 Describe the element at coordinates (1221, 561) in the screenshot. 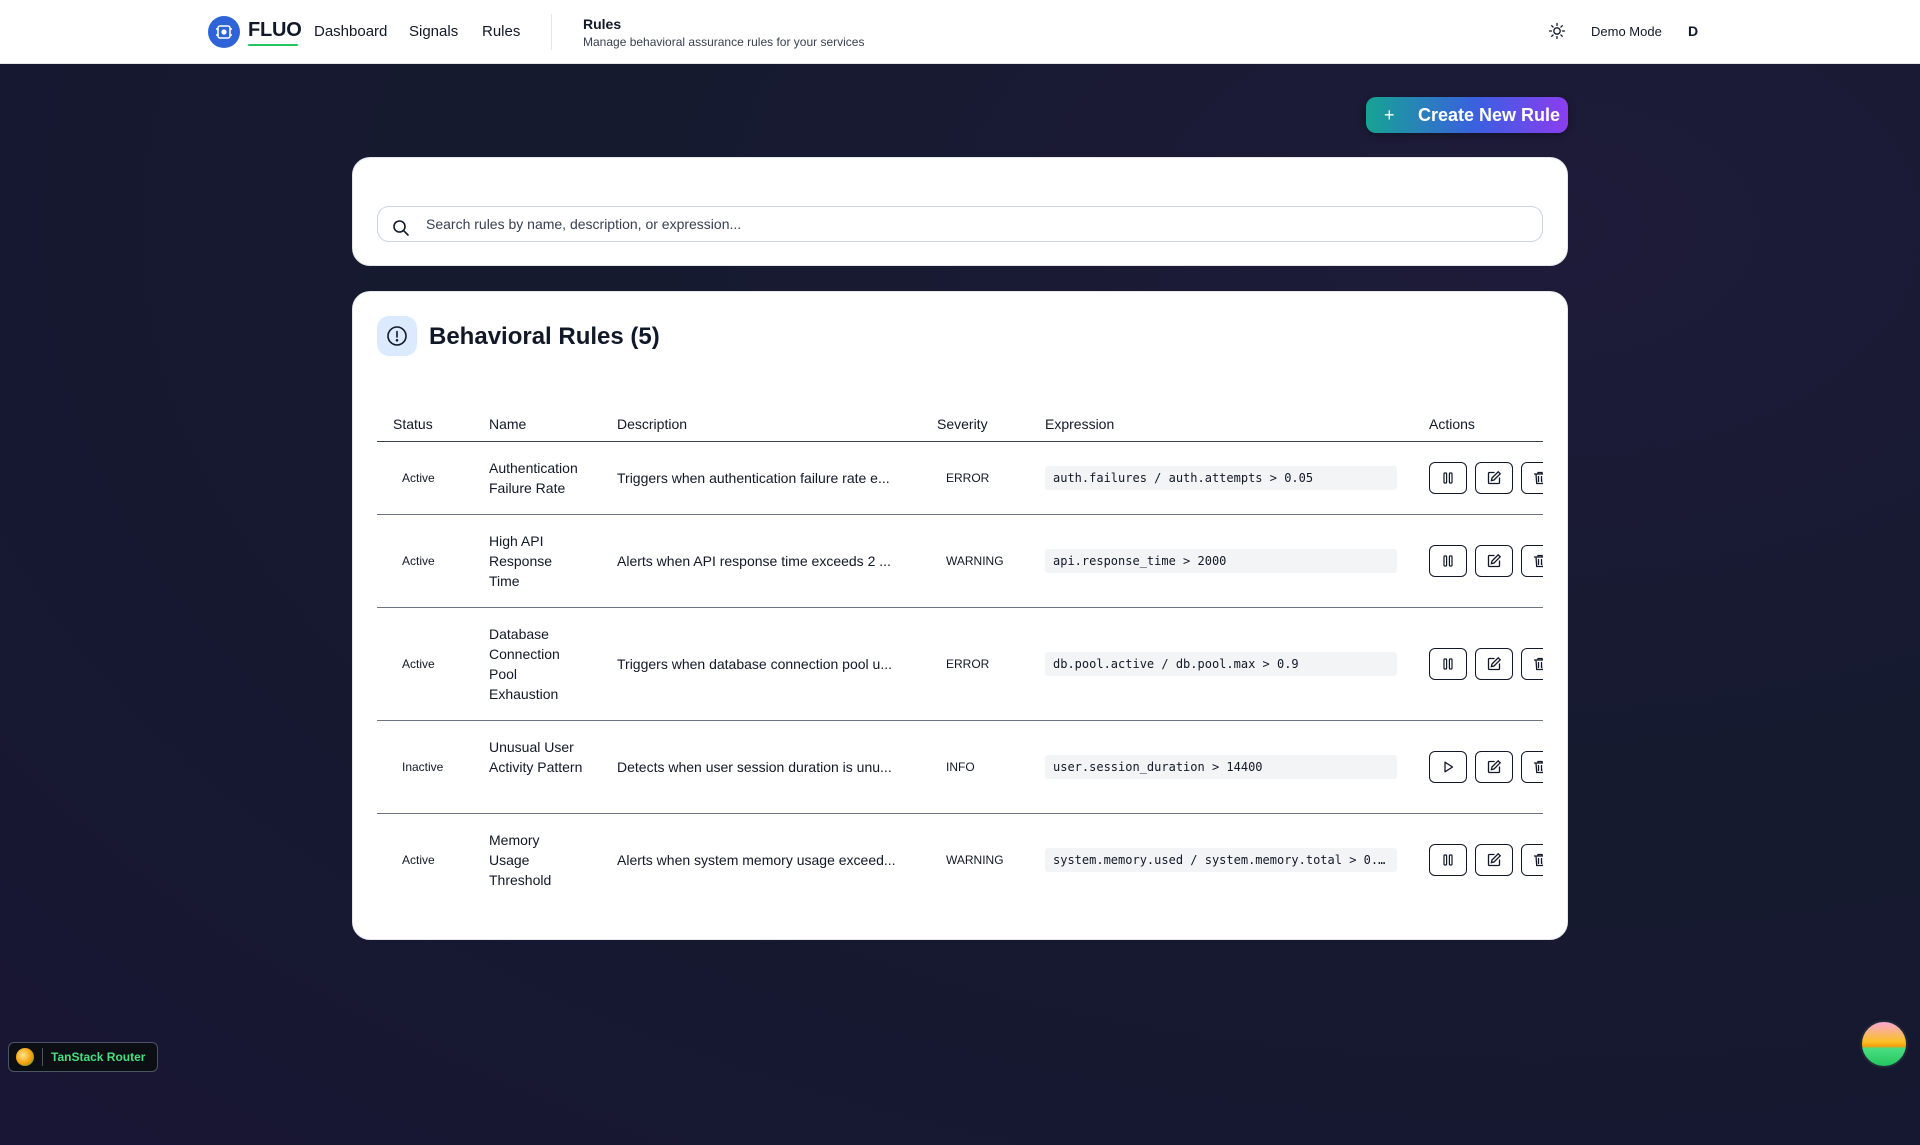

I see `rule-expression: api.response_time > 2000` at that location.